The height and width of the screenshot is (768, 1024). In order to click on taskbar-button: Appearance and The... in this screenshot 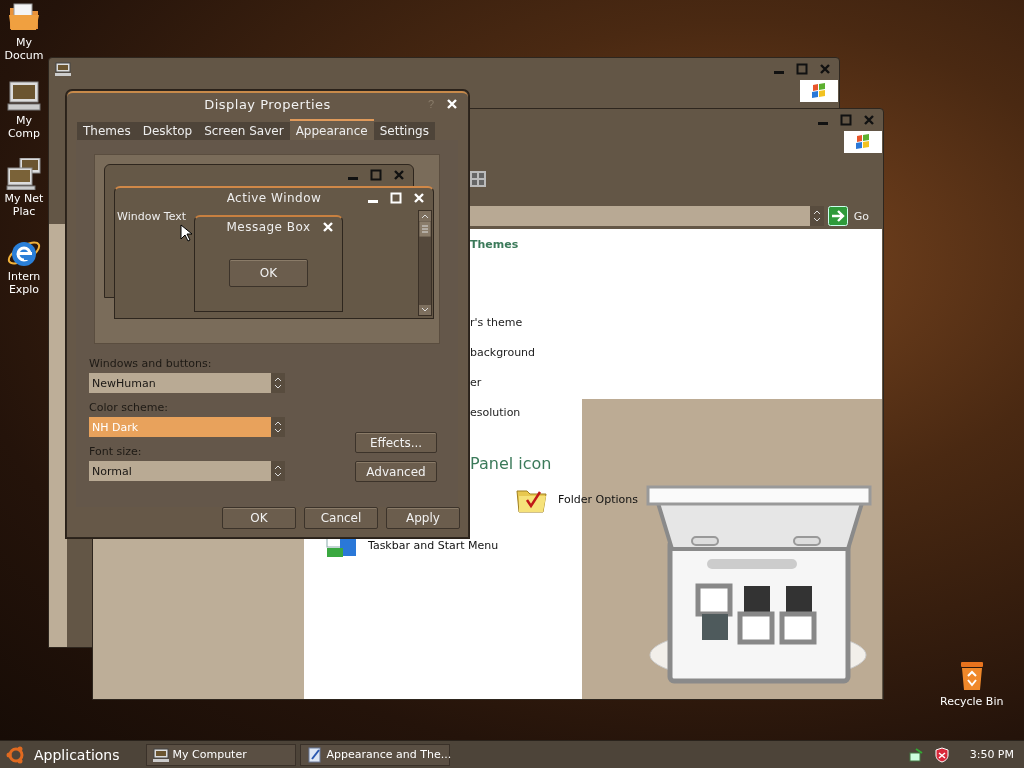, I will do `click(374, 754)`.